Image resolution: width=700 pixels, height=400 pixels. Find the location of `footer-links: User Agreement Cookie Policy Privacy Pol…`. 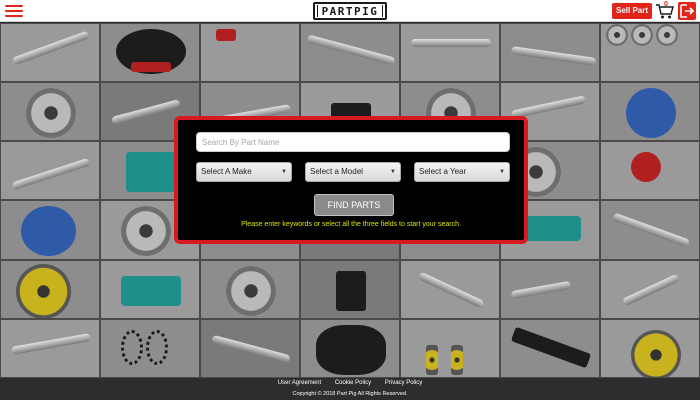

footer-links: User Agreement Cookie Policy Privacy Pol… is located at coordinates (350, 383).